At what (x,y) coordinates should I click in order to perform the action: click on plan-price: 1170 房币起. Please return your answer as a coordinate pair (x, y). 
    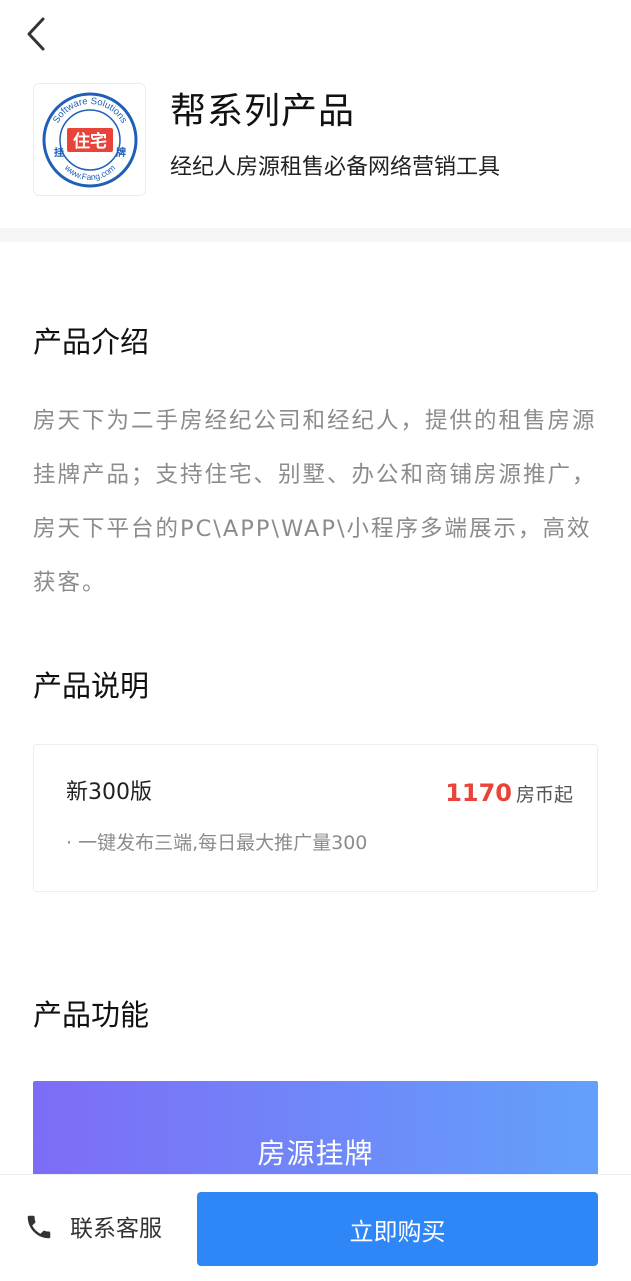
    Looking at the image, I should click on (509, 794).